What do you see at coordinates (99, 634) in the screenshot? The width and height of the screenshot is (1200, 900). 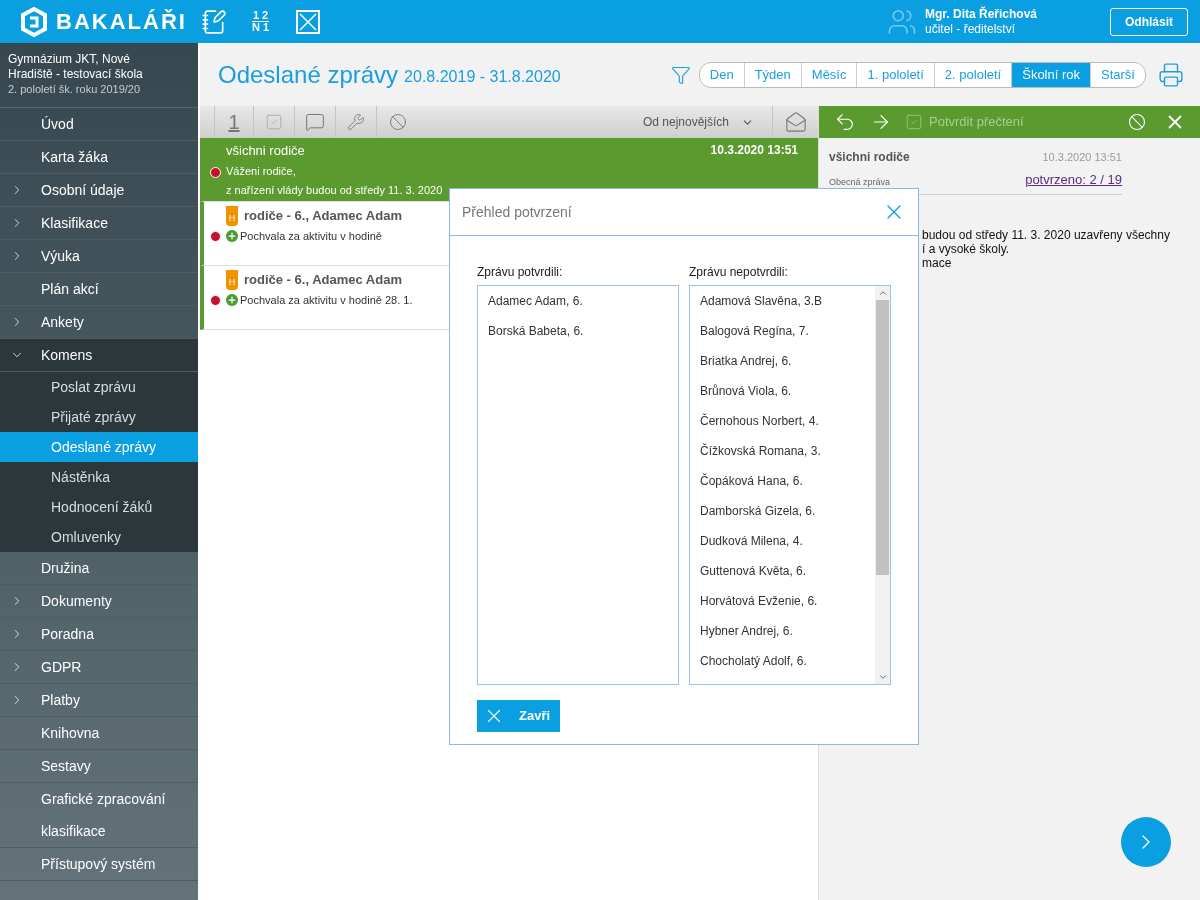 I see `sidebar-item: Poradna` at bounding box center [99, 634].